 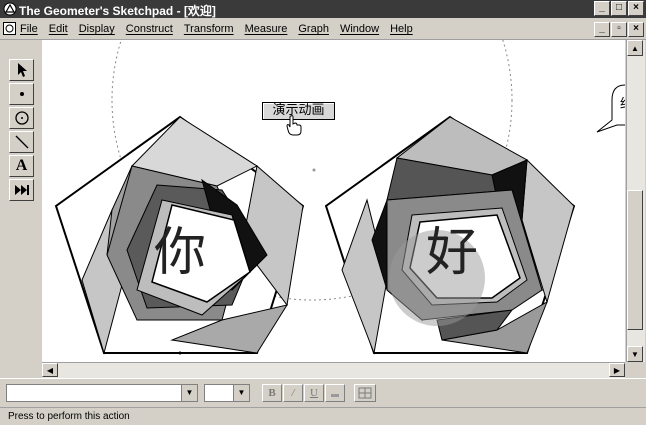 I want to click on vertical-scroll-thumb, so click(x=635, y=260).